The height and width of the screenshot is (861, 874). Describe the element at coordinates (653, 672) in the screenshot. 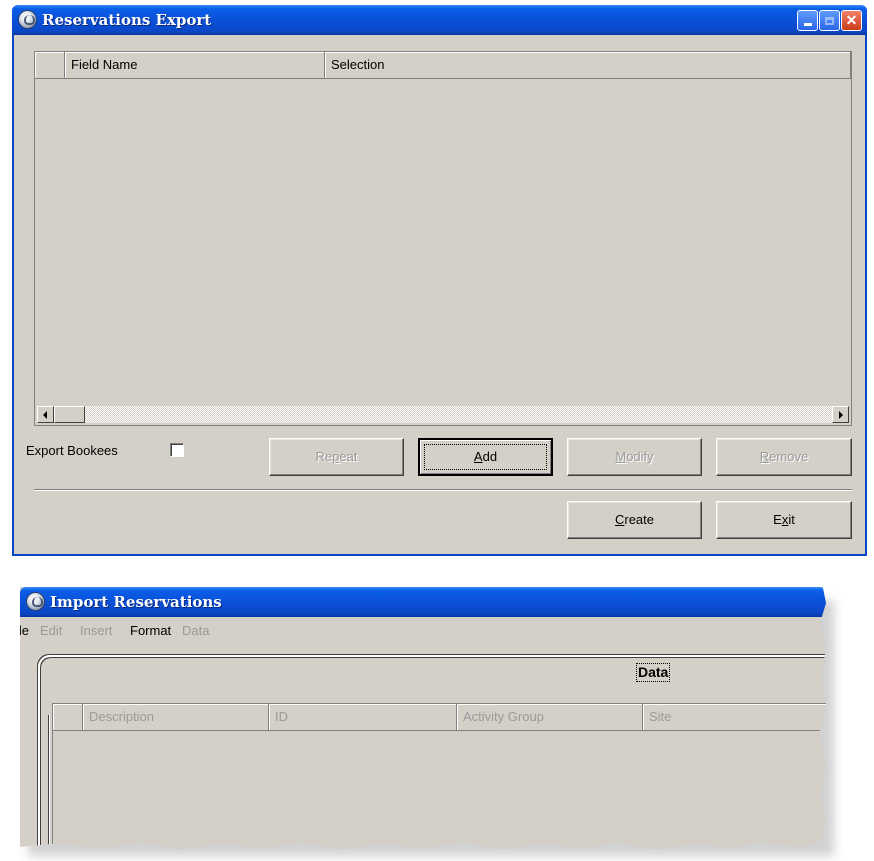

I see `tab-data: Data` at that location.